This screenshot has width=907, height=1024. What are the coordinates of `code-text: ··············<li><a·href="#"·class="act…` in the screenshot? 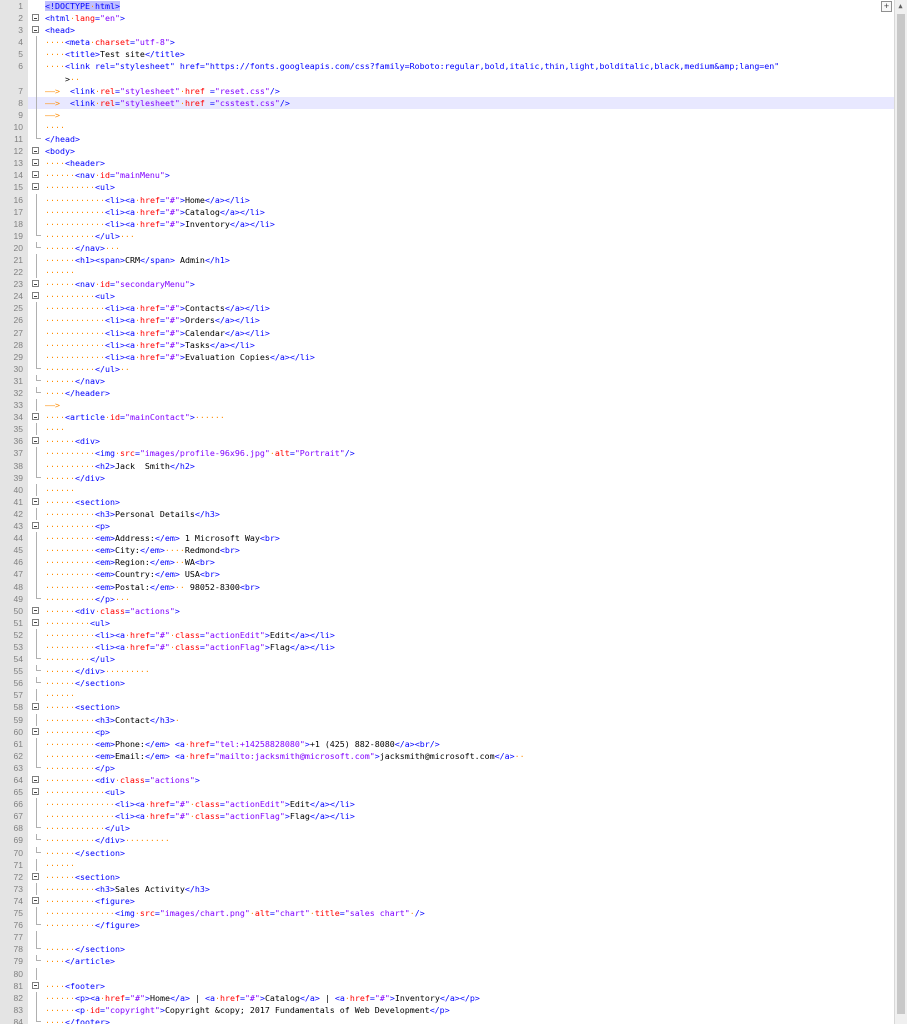 It's located at (200, 804).